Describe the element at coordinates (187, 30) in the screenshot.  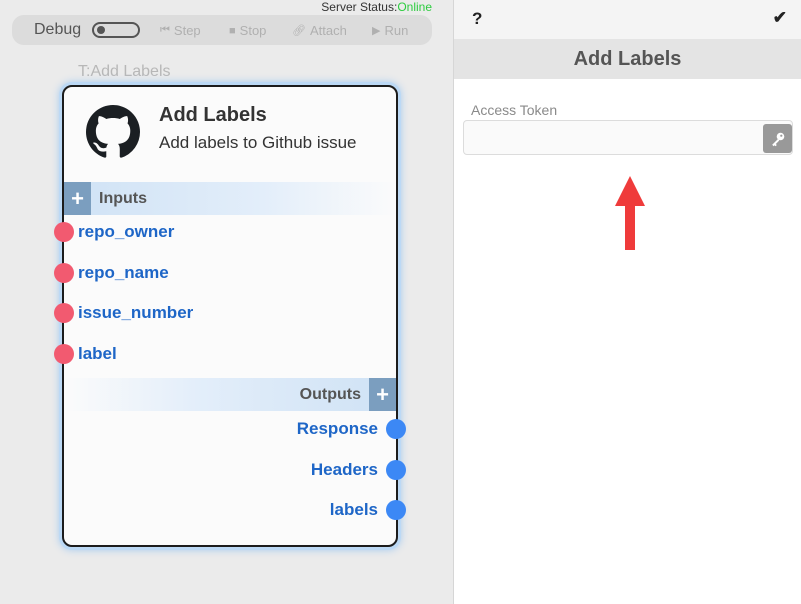
I see `step-label: Step` at that location.